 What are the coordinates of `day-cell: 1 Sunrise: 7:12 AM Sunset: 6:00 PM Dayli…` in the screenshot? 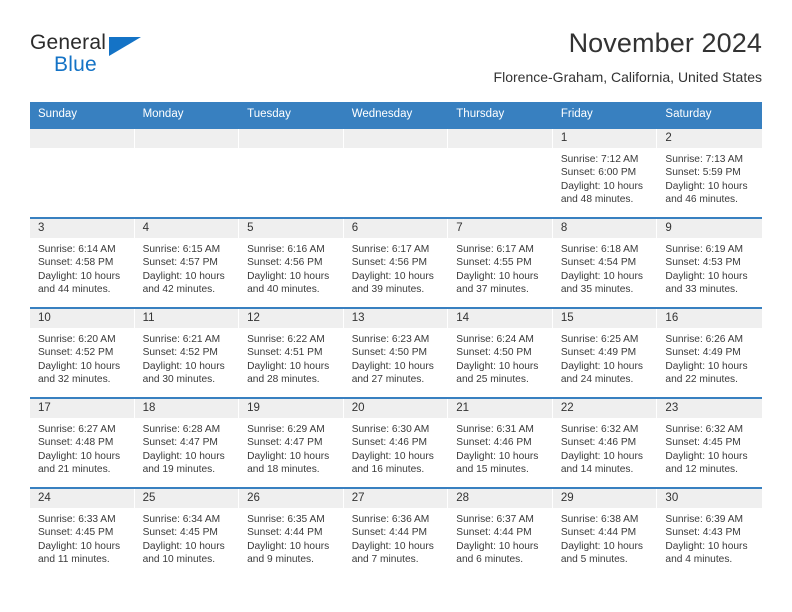 It's located at (605, 172).